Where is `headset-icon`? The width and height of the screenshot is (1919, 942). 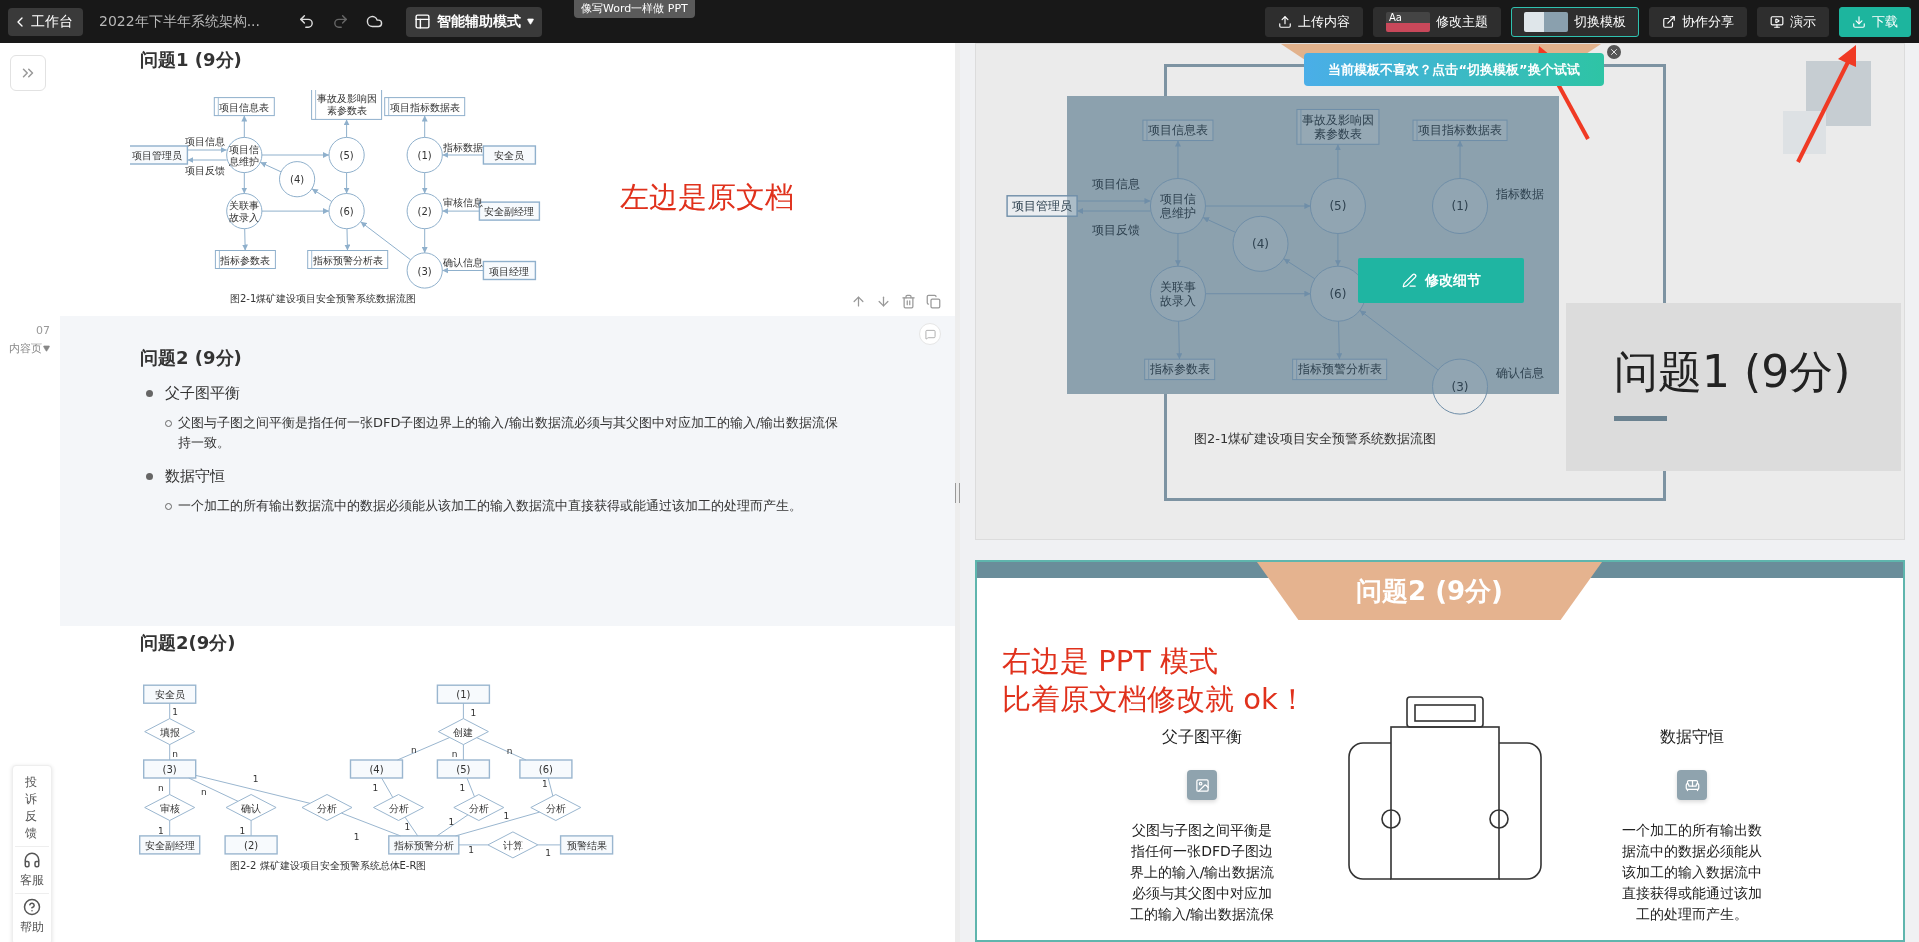 headset-icon is located at coordinates (32, 860).